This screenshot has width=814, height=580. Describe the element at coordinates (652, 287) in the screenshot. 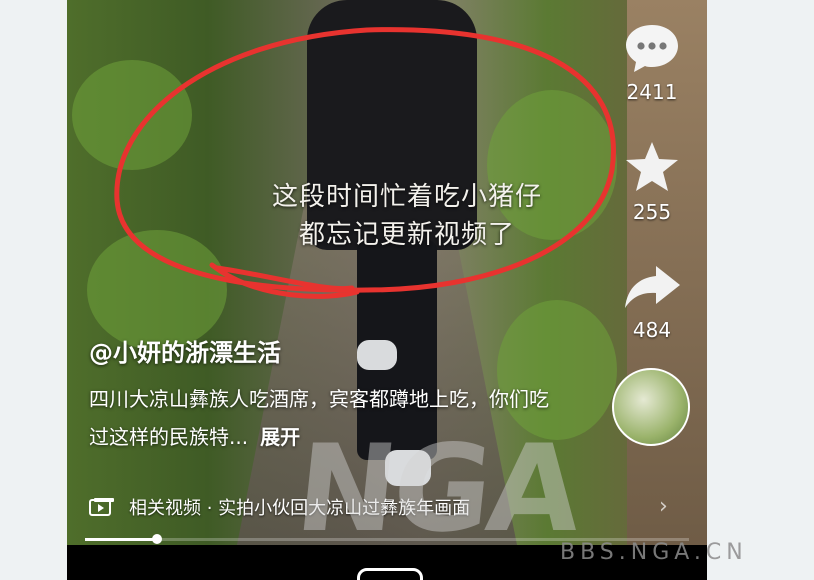

I see `share-icon` at that location.